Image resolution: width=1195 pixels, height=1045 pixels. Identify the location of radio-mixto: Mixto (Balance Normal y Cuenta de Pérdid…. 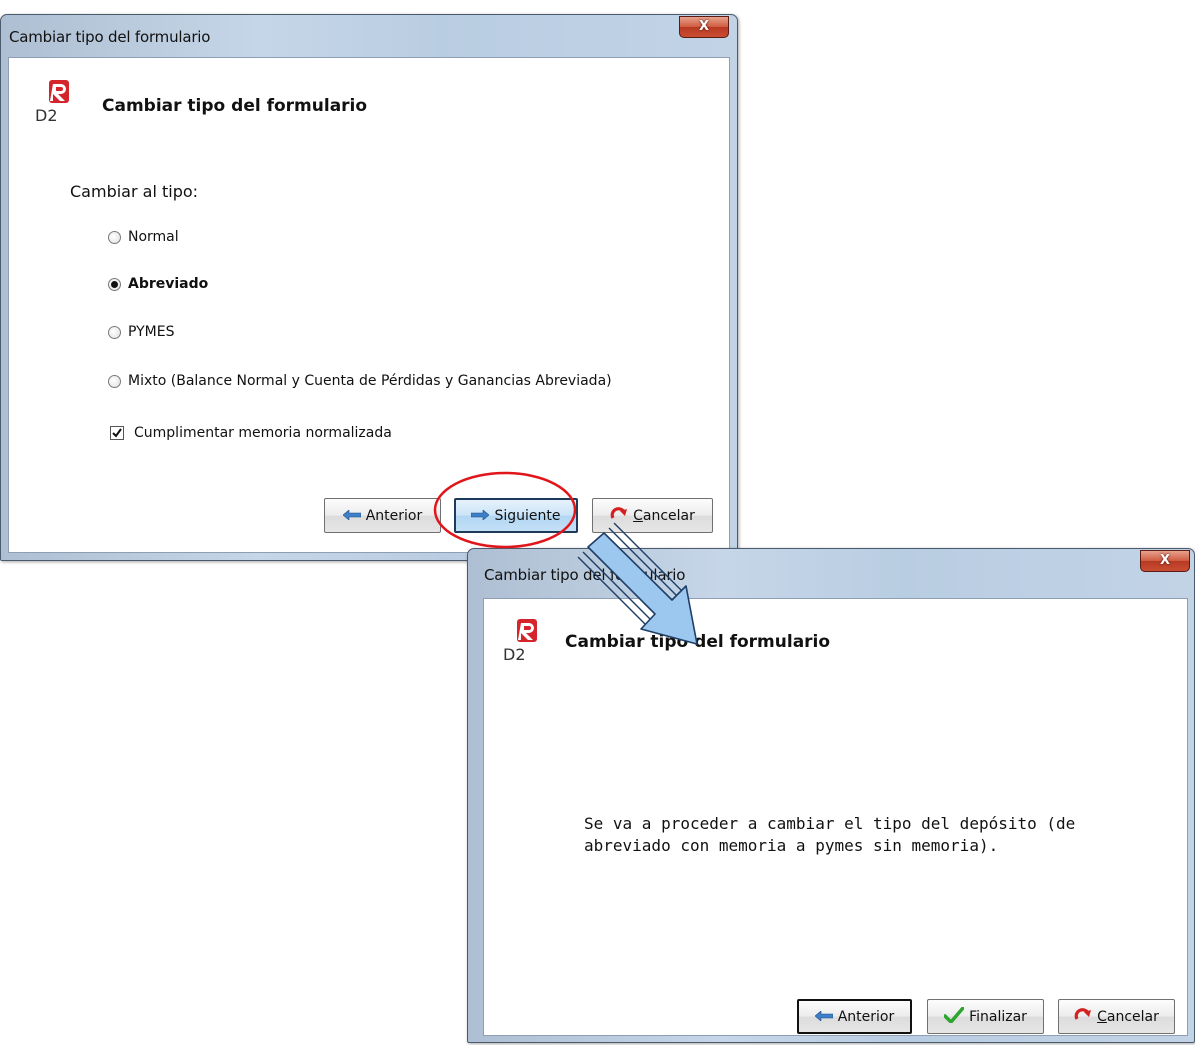
(360, 381).